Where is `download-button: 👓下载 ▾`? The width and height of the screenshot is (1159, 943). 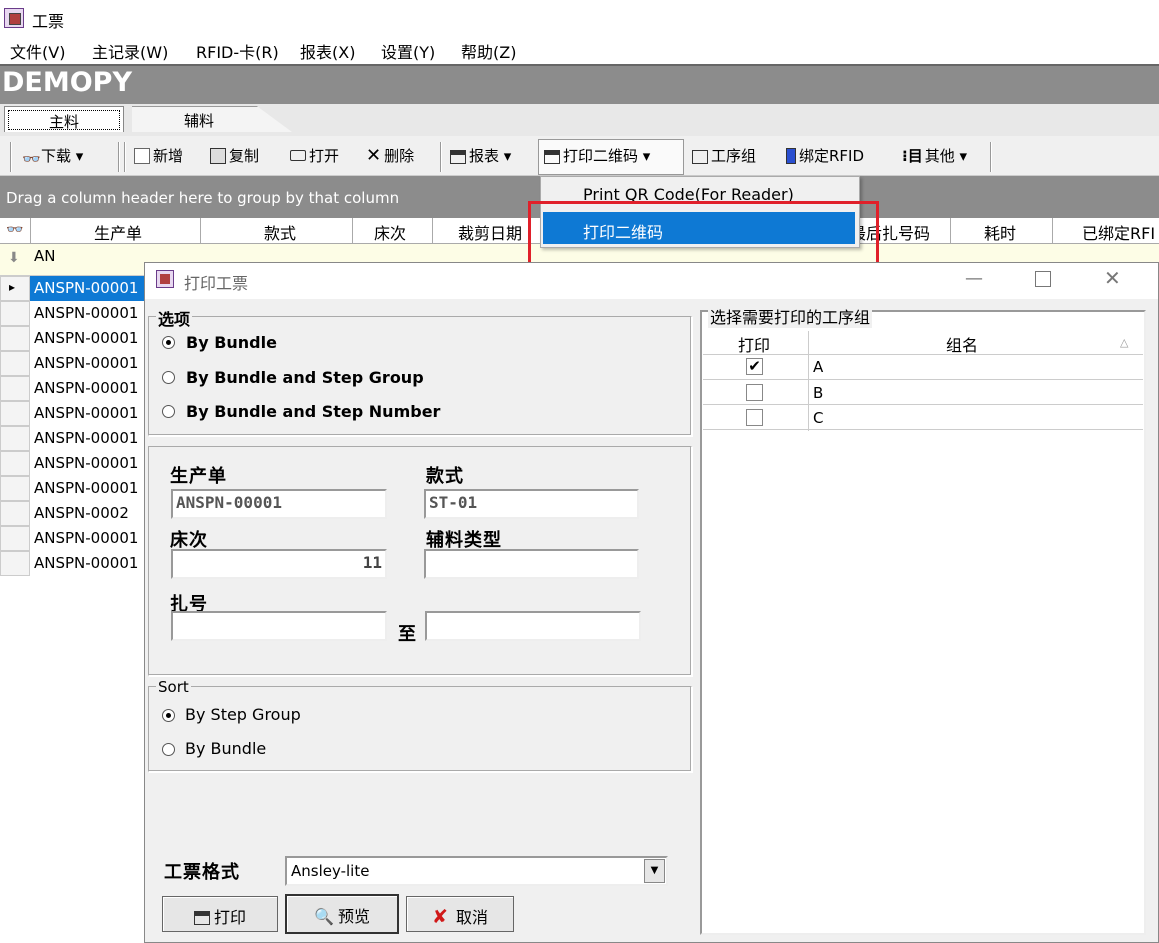
download-button: 👓下载 ▾ is located at coordinates (52, 156).